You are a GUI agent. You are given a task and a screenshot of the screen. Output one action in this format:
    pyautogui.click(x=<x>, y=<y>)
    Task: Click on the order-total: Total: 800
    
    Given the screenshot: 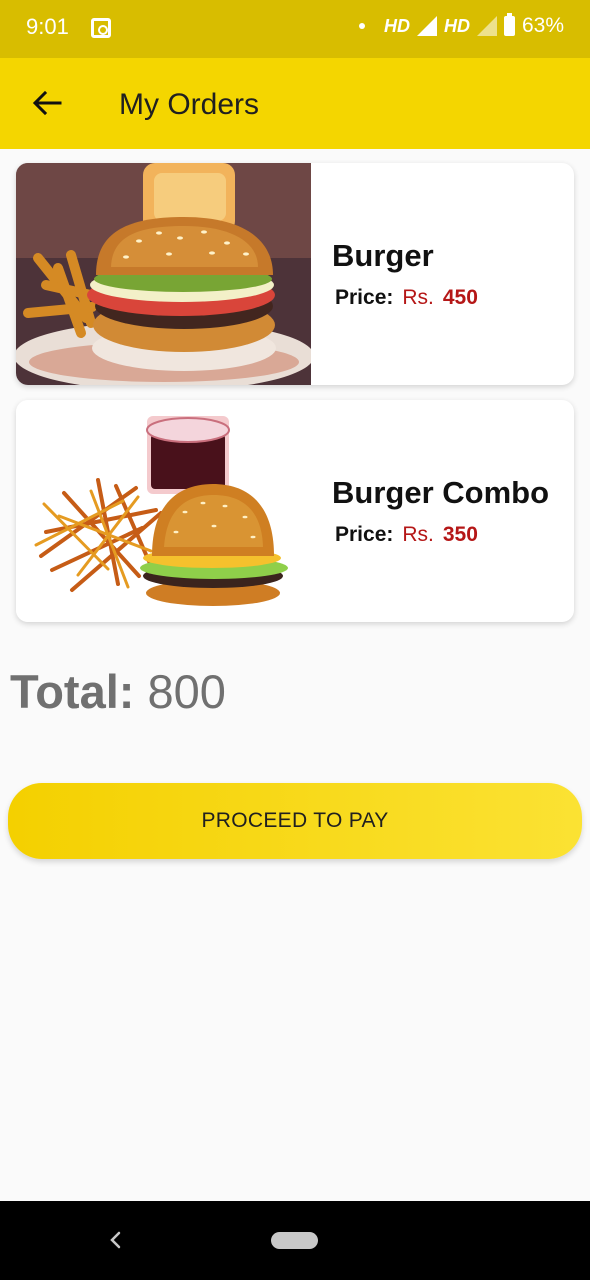 What is the action you would take?
    pyautogui.click(x=118, y=691)
    